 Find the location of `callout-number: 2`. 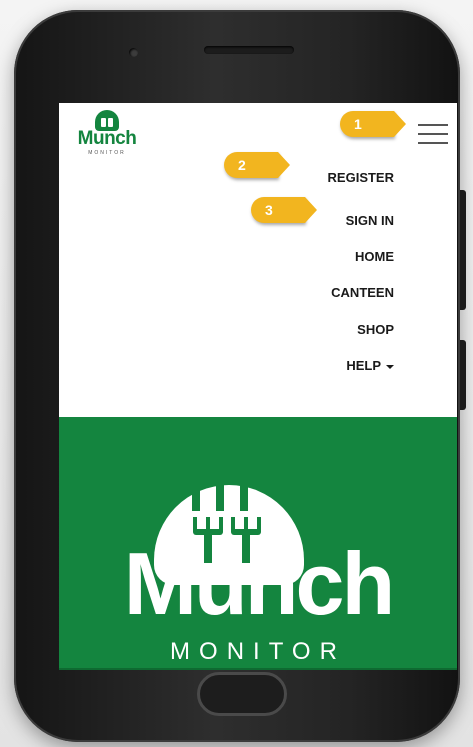

callout-number: 2 is located at coordinates (242, 165).